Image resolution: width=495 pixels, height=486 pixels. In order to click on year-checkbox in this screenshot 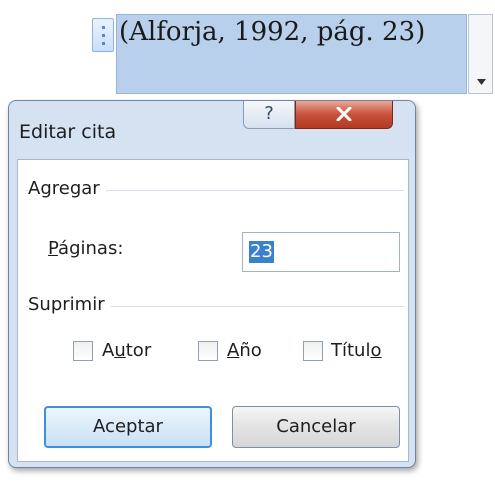, I will do `click(208, 351)`.